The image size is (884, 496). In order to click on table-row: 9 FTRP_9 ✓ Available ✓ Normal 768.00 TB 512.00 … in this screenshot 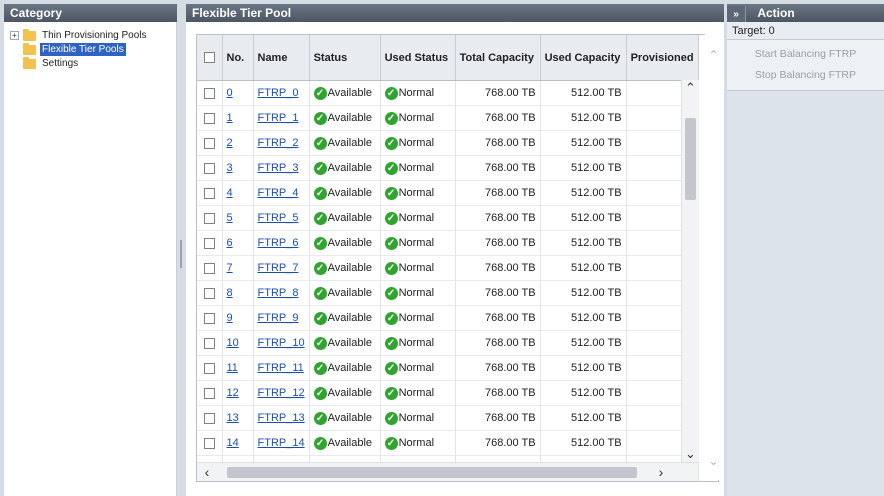, I will do `click(448, 318)`.